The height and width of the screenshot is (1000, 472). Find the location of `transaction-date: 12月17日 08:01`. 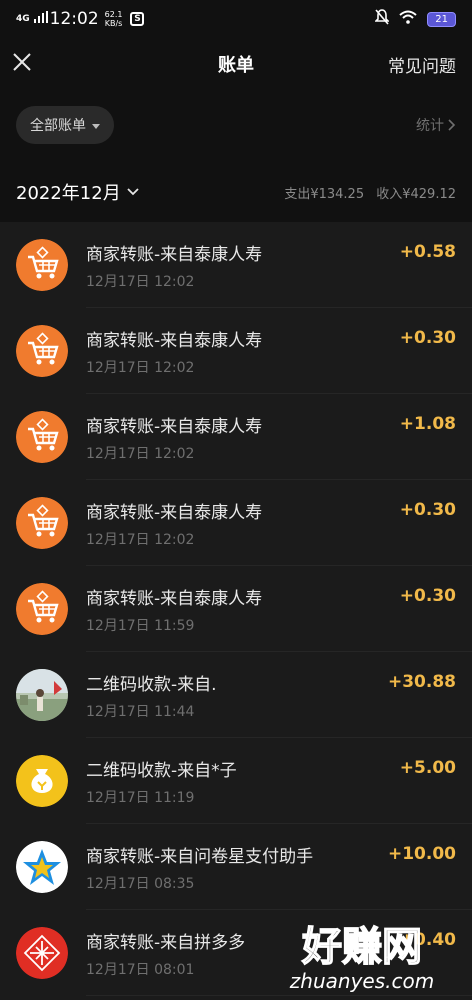

transaction-date: 12月17日 08:01 is located at coordinates (140, 970).